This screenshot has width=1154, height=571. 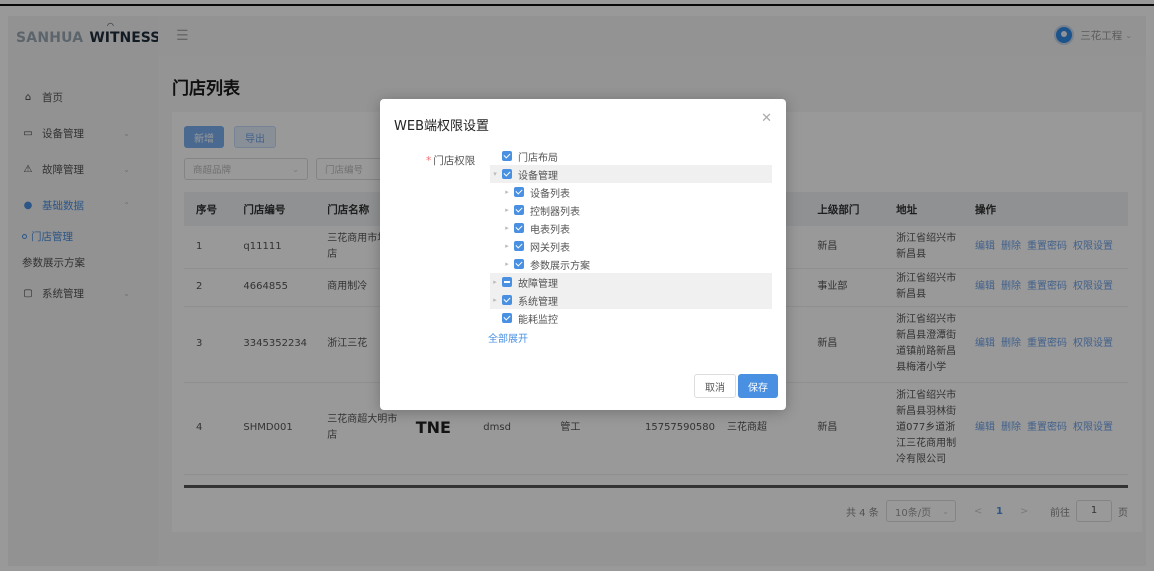 What do you see at coordinates (441, 126) in the screenshot?
I see `dialog-title: WEB端权限设置` at bounding box center [441, 126].